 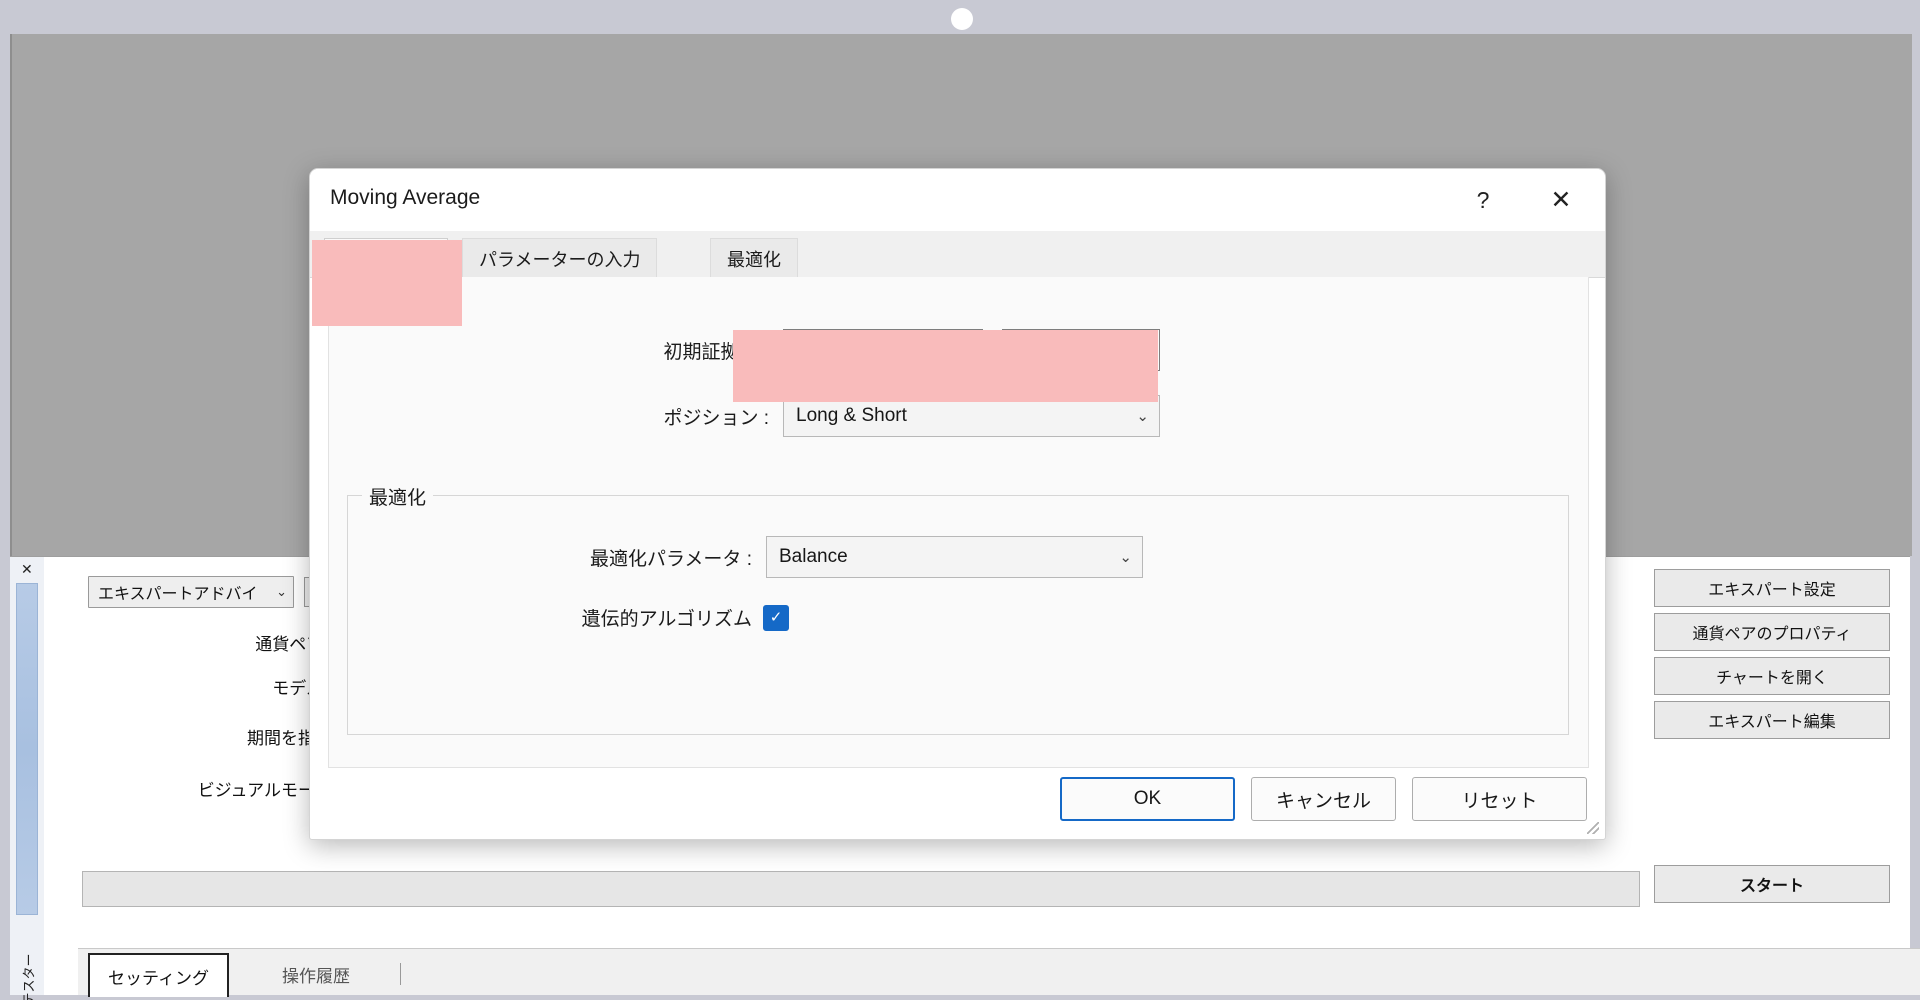 I want to click on initial-deposit-row: 初期証拠金 : 10000 ⌄ JPY ⌄, so click(x=958, y=350).